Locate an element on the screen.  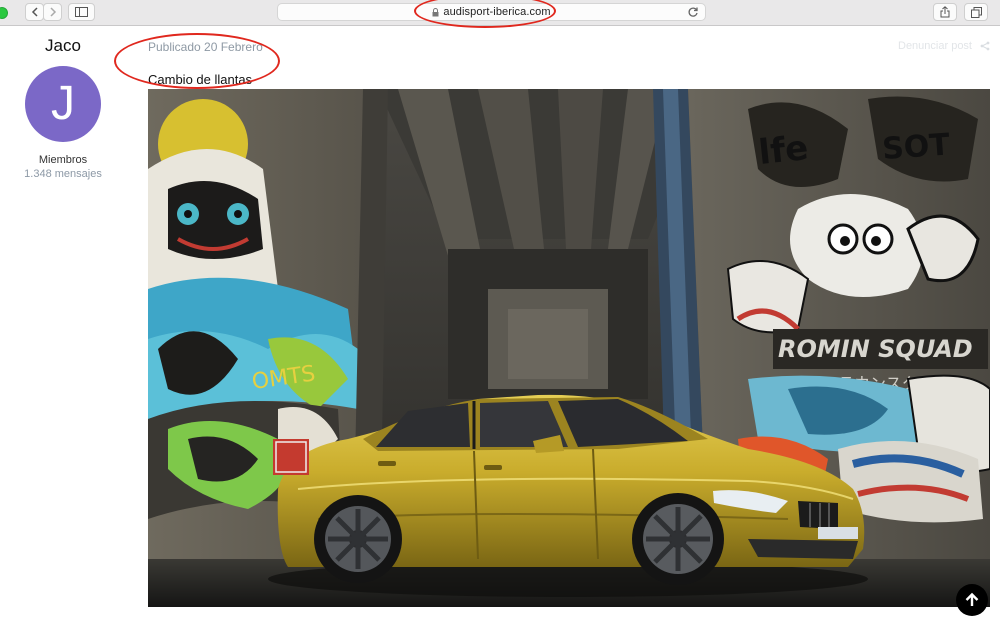
svg-text: SOT is located at coordinates (916, 147).